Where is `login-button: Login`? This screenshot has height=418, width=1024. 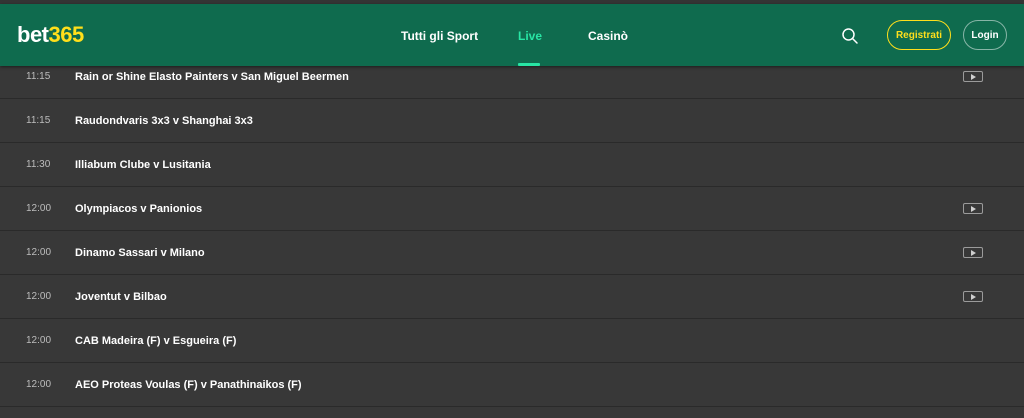
login-button: Login is located at coordinates (985, 35).